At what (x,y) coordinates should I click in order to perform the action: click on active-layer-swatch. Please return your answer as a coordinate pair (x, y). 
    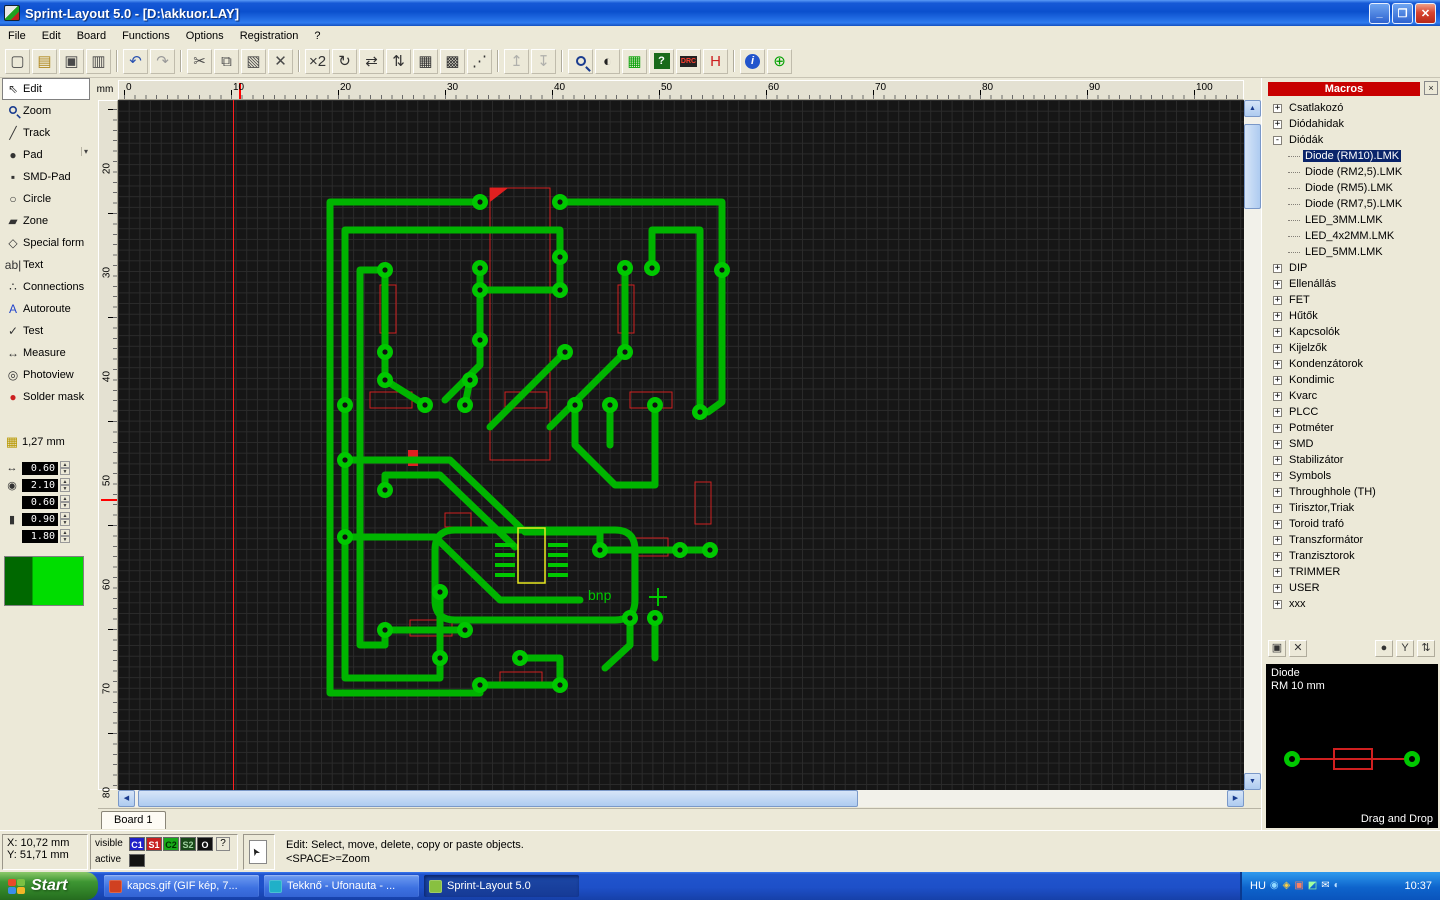
    Looking at the image, I should click on (137, 860).